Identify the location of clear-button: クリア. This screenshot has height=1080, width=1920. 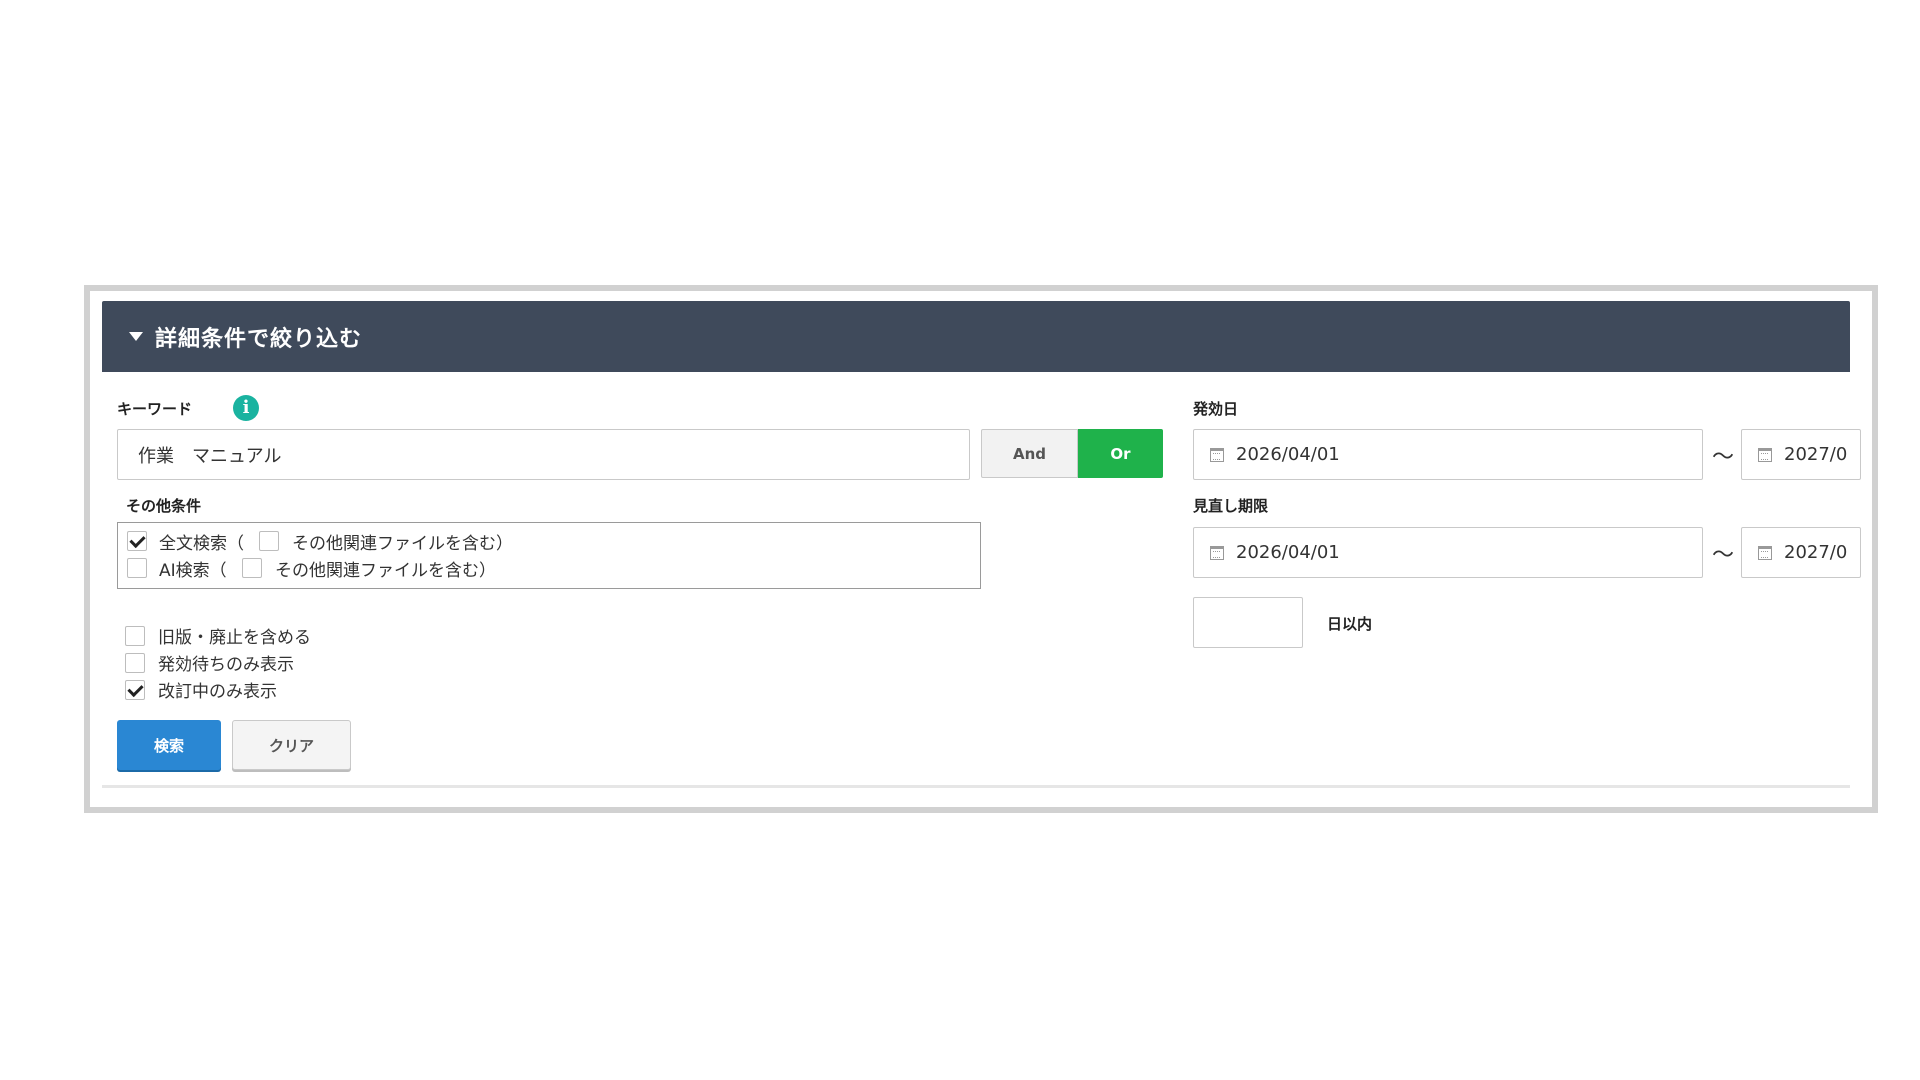
(291, 745).